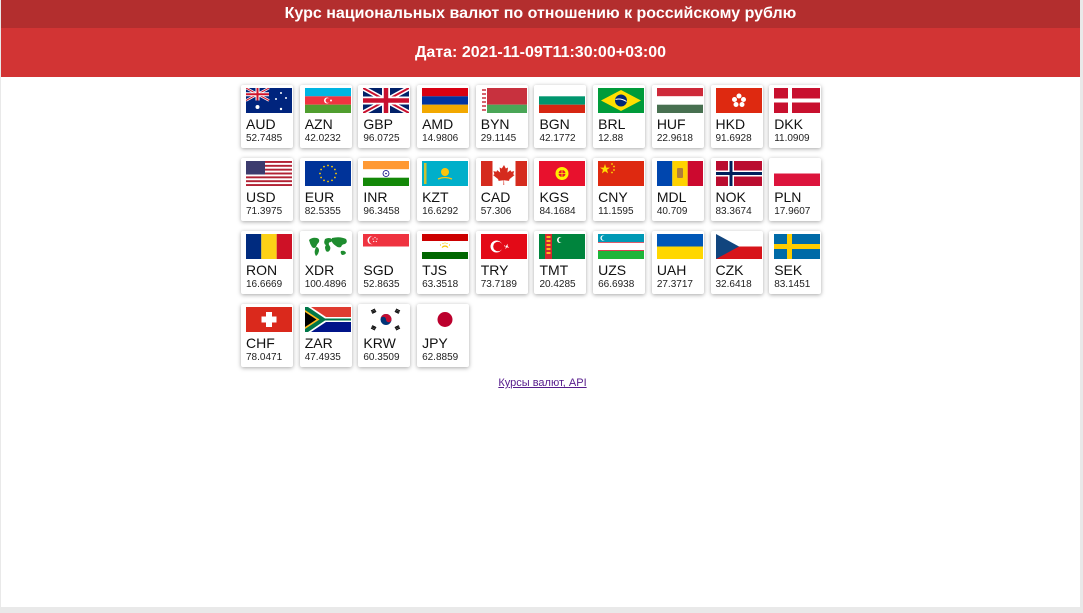 This screenshot has height=613, width=1083. Describe the element at coordinates (260, 343) in the screenshot. I see `currency-code: CHF` at that location.